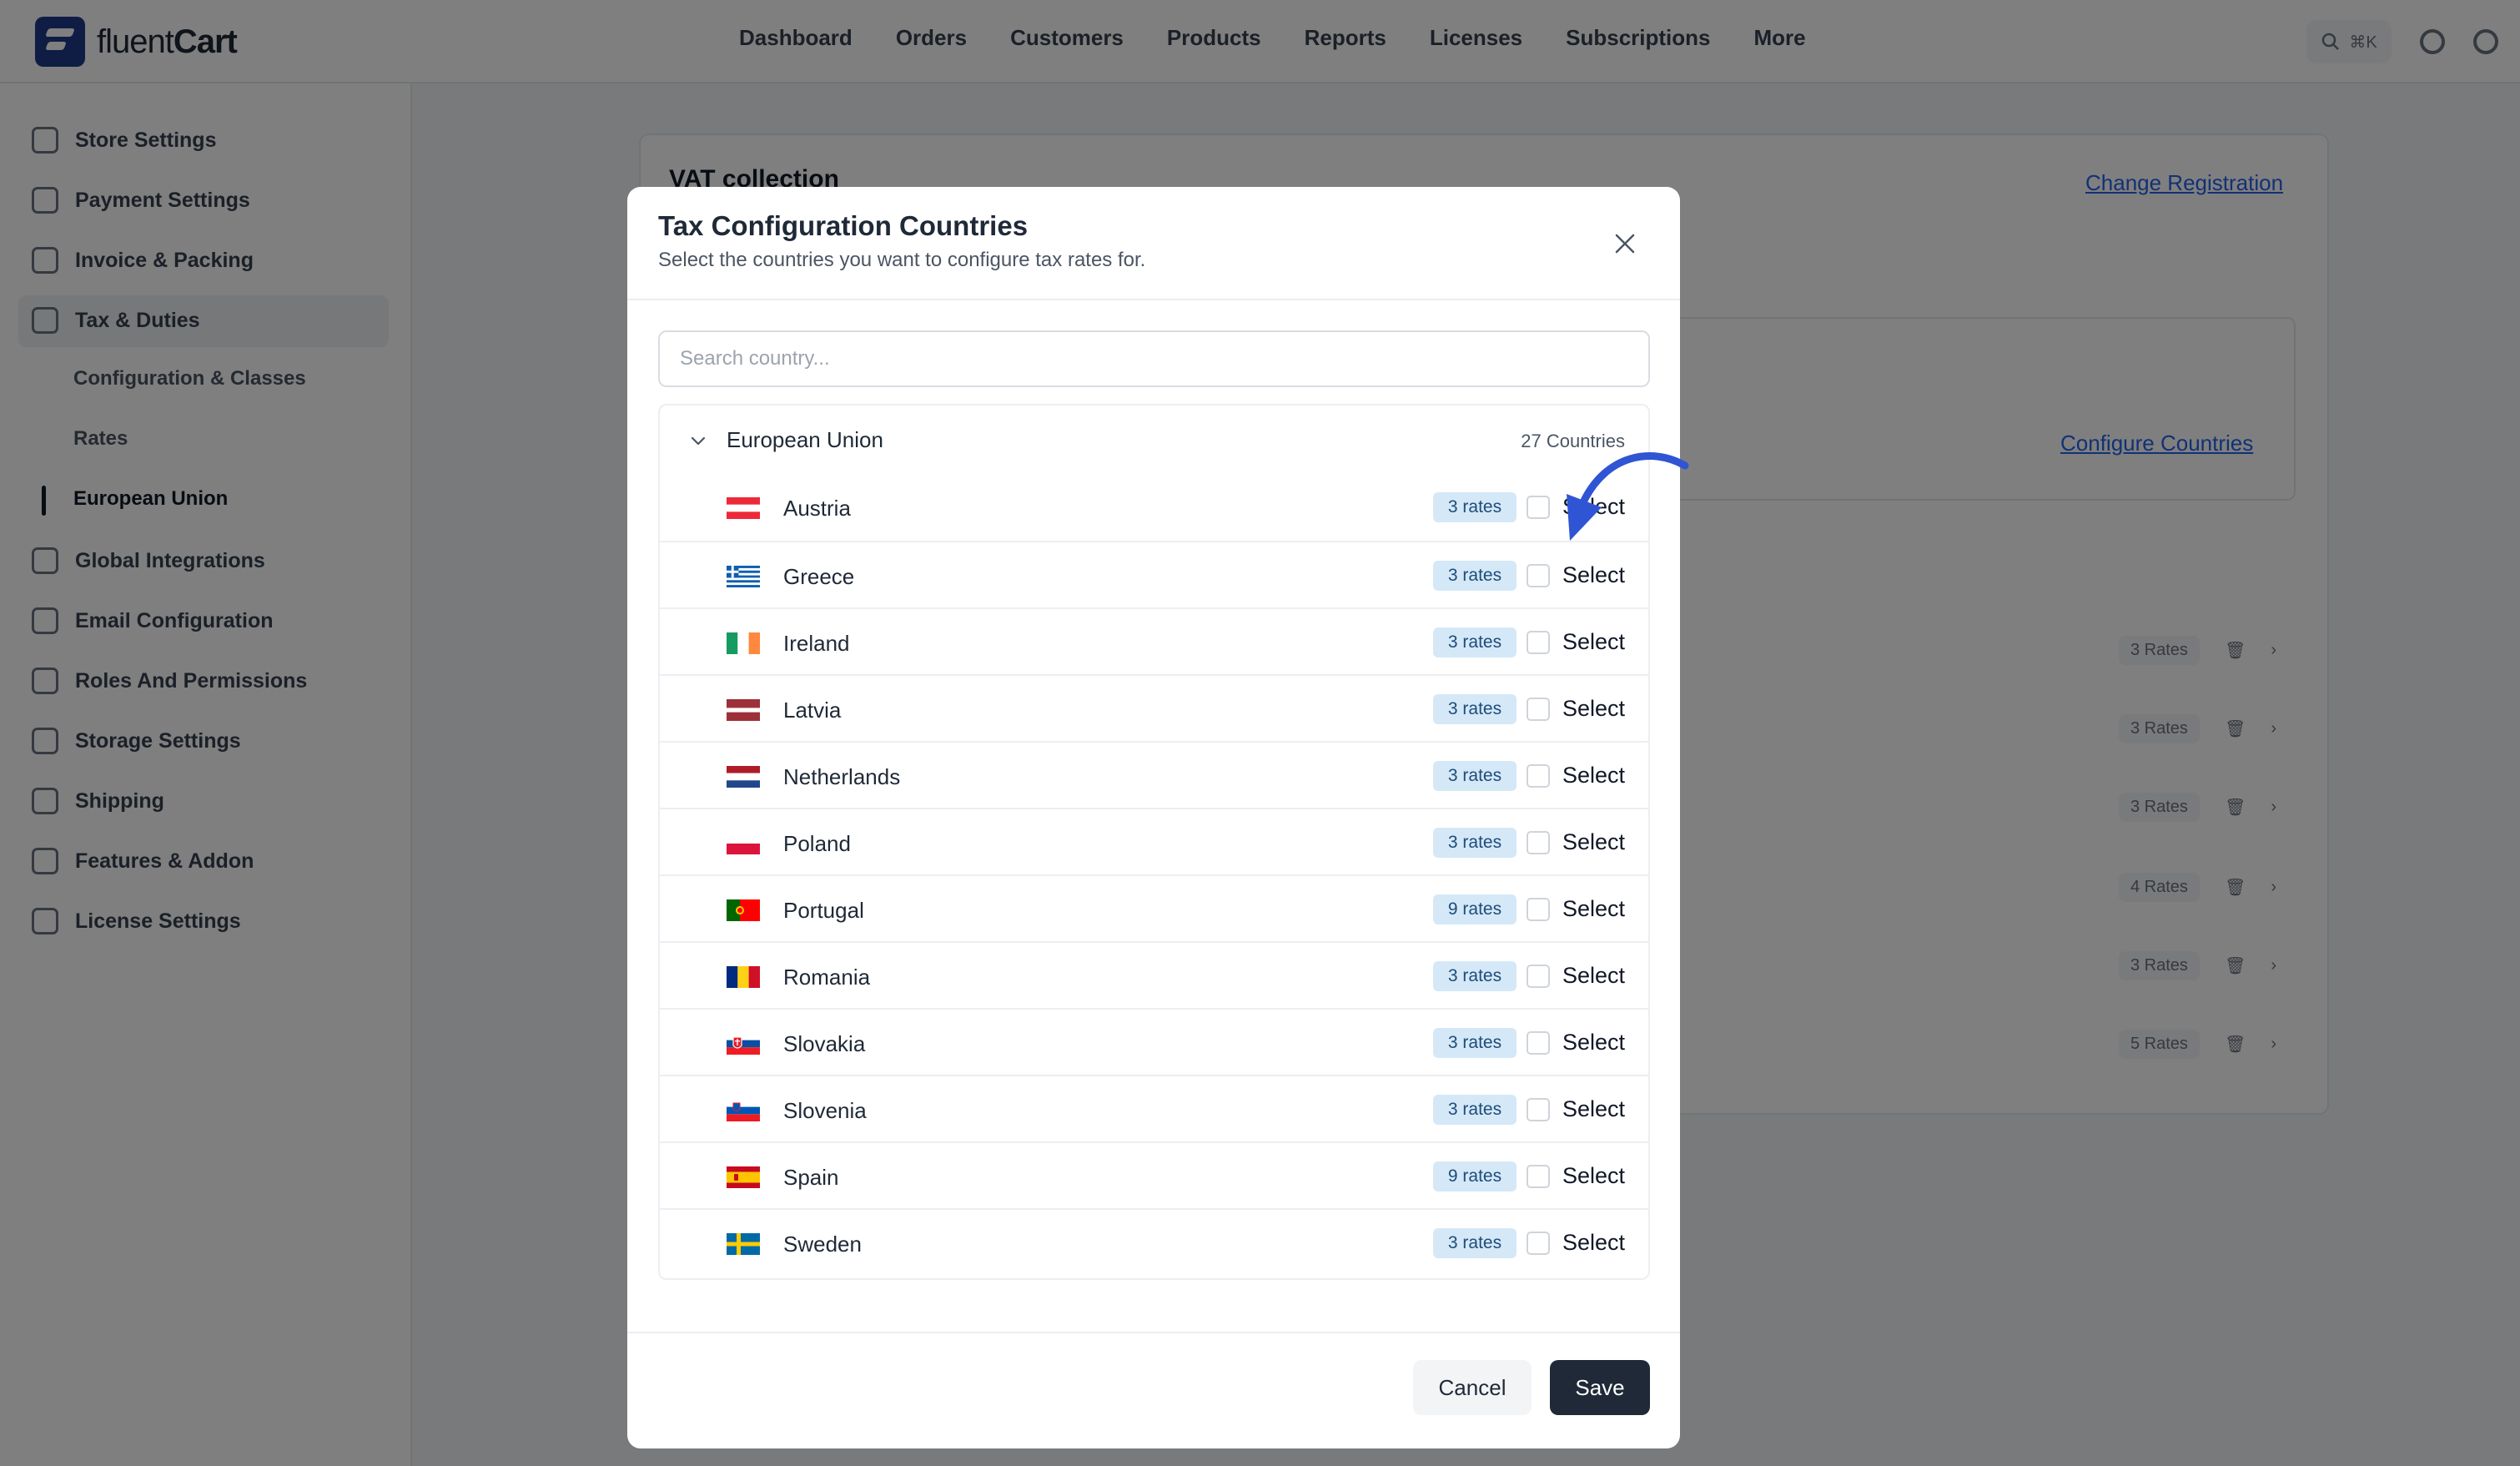 The width and height of the screenshot is (2520, 1466). What do you see at coordinates (743, 1244) in the screenshot?
I see `sweden-flag-icon` at bounding box center [743, 1244].